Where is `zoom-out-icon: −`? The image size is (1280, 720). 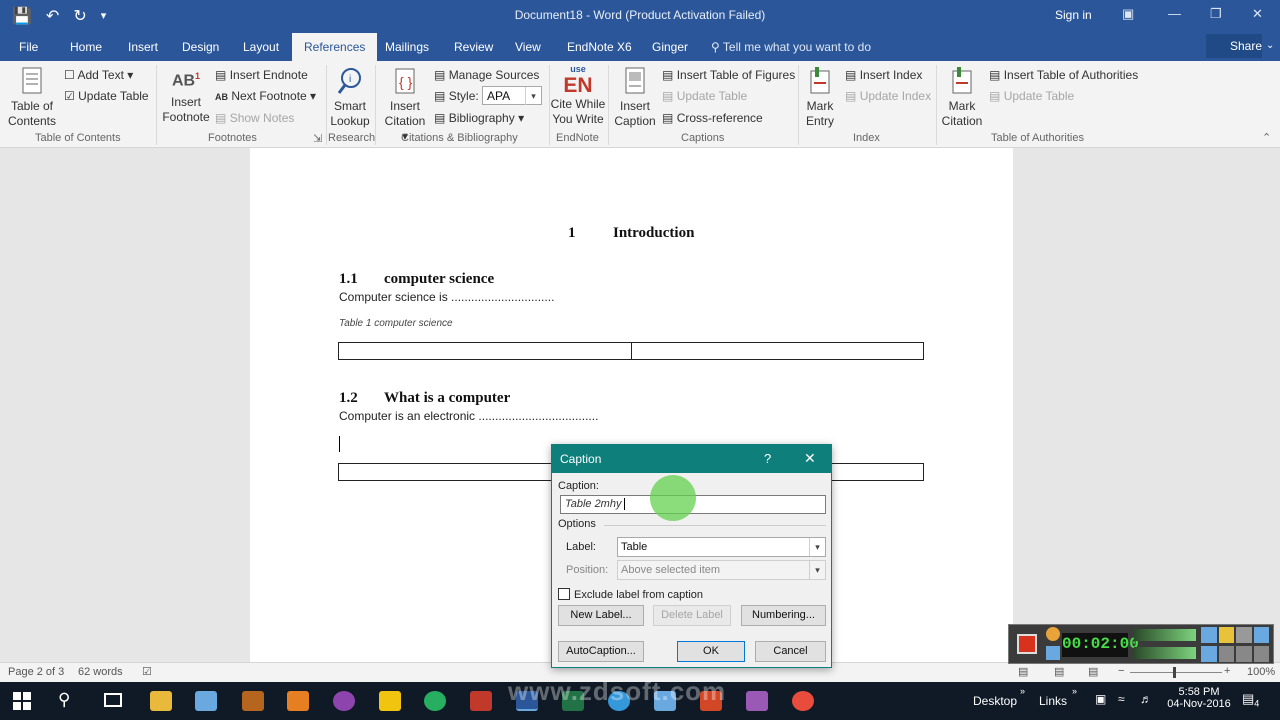 zoom-out-icon: − is located at coordinates (1121, 671).